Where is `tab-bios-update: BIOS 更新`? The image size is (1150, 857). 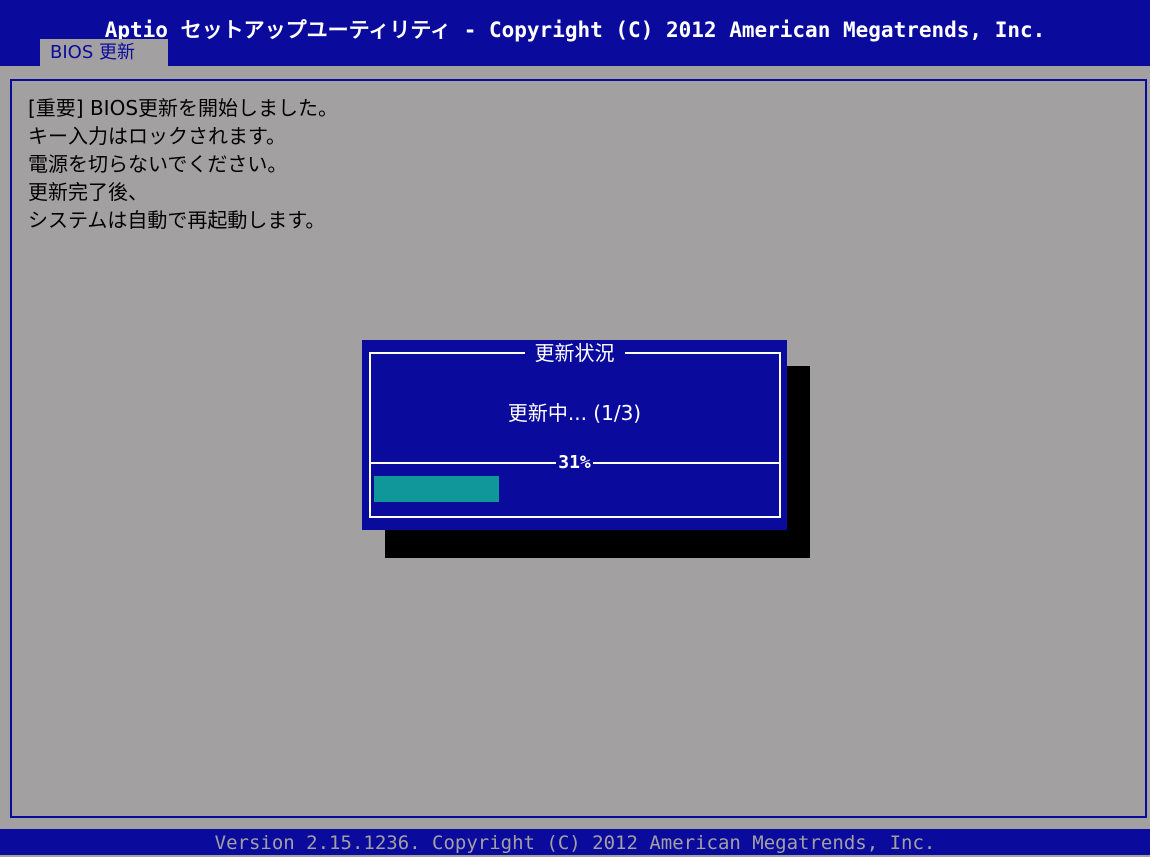 tab-bios-update: BIOS 更新 is located at coordinates (104, 52).